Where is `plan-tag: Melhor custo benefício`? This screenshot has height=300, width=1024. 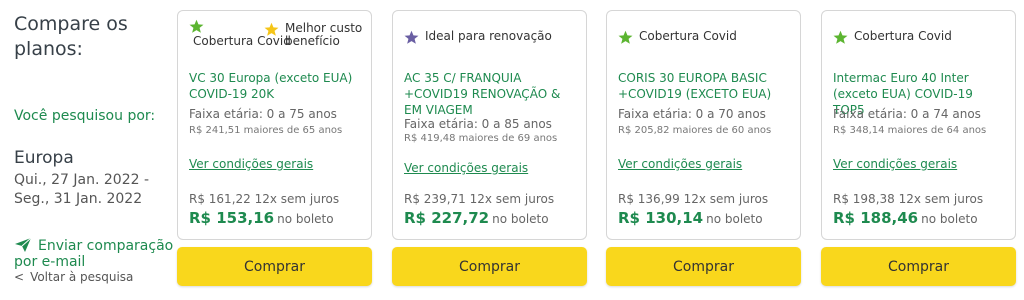 plan-tag: Melhor custo benefício is located at coordinates (319, 35).